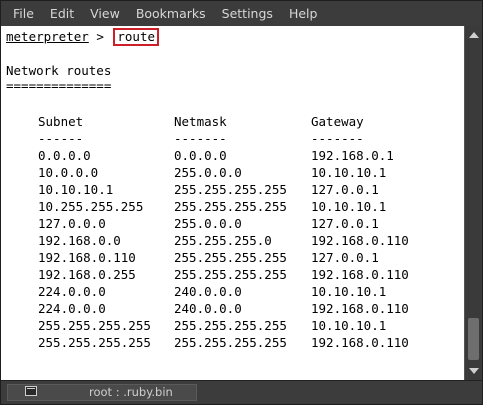 Image resolution: width=483 pixels, height=405 pixels. Describe the element at coordinates (64, 155) in the screenshot. I see `route-cell-subnet: 0.0.0.0` at that location.